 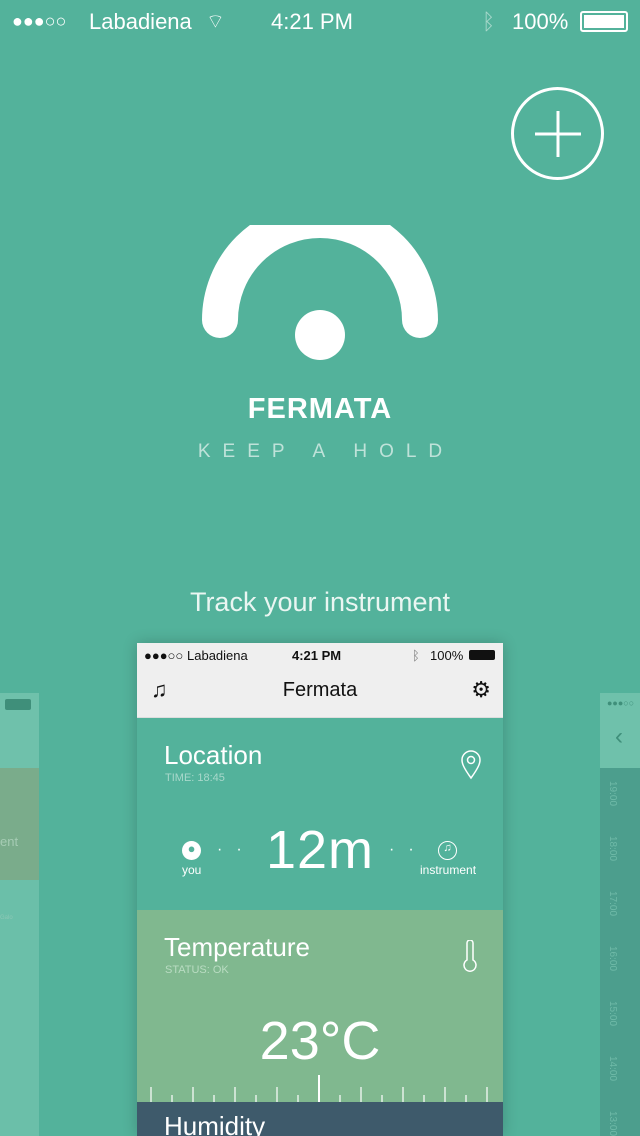 What do you see at coordinates (9, 841) in the screenshot?
I see `preview-text: ent` at bounding box center [9, 841].